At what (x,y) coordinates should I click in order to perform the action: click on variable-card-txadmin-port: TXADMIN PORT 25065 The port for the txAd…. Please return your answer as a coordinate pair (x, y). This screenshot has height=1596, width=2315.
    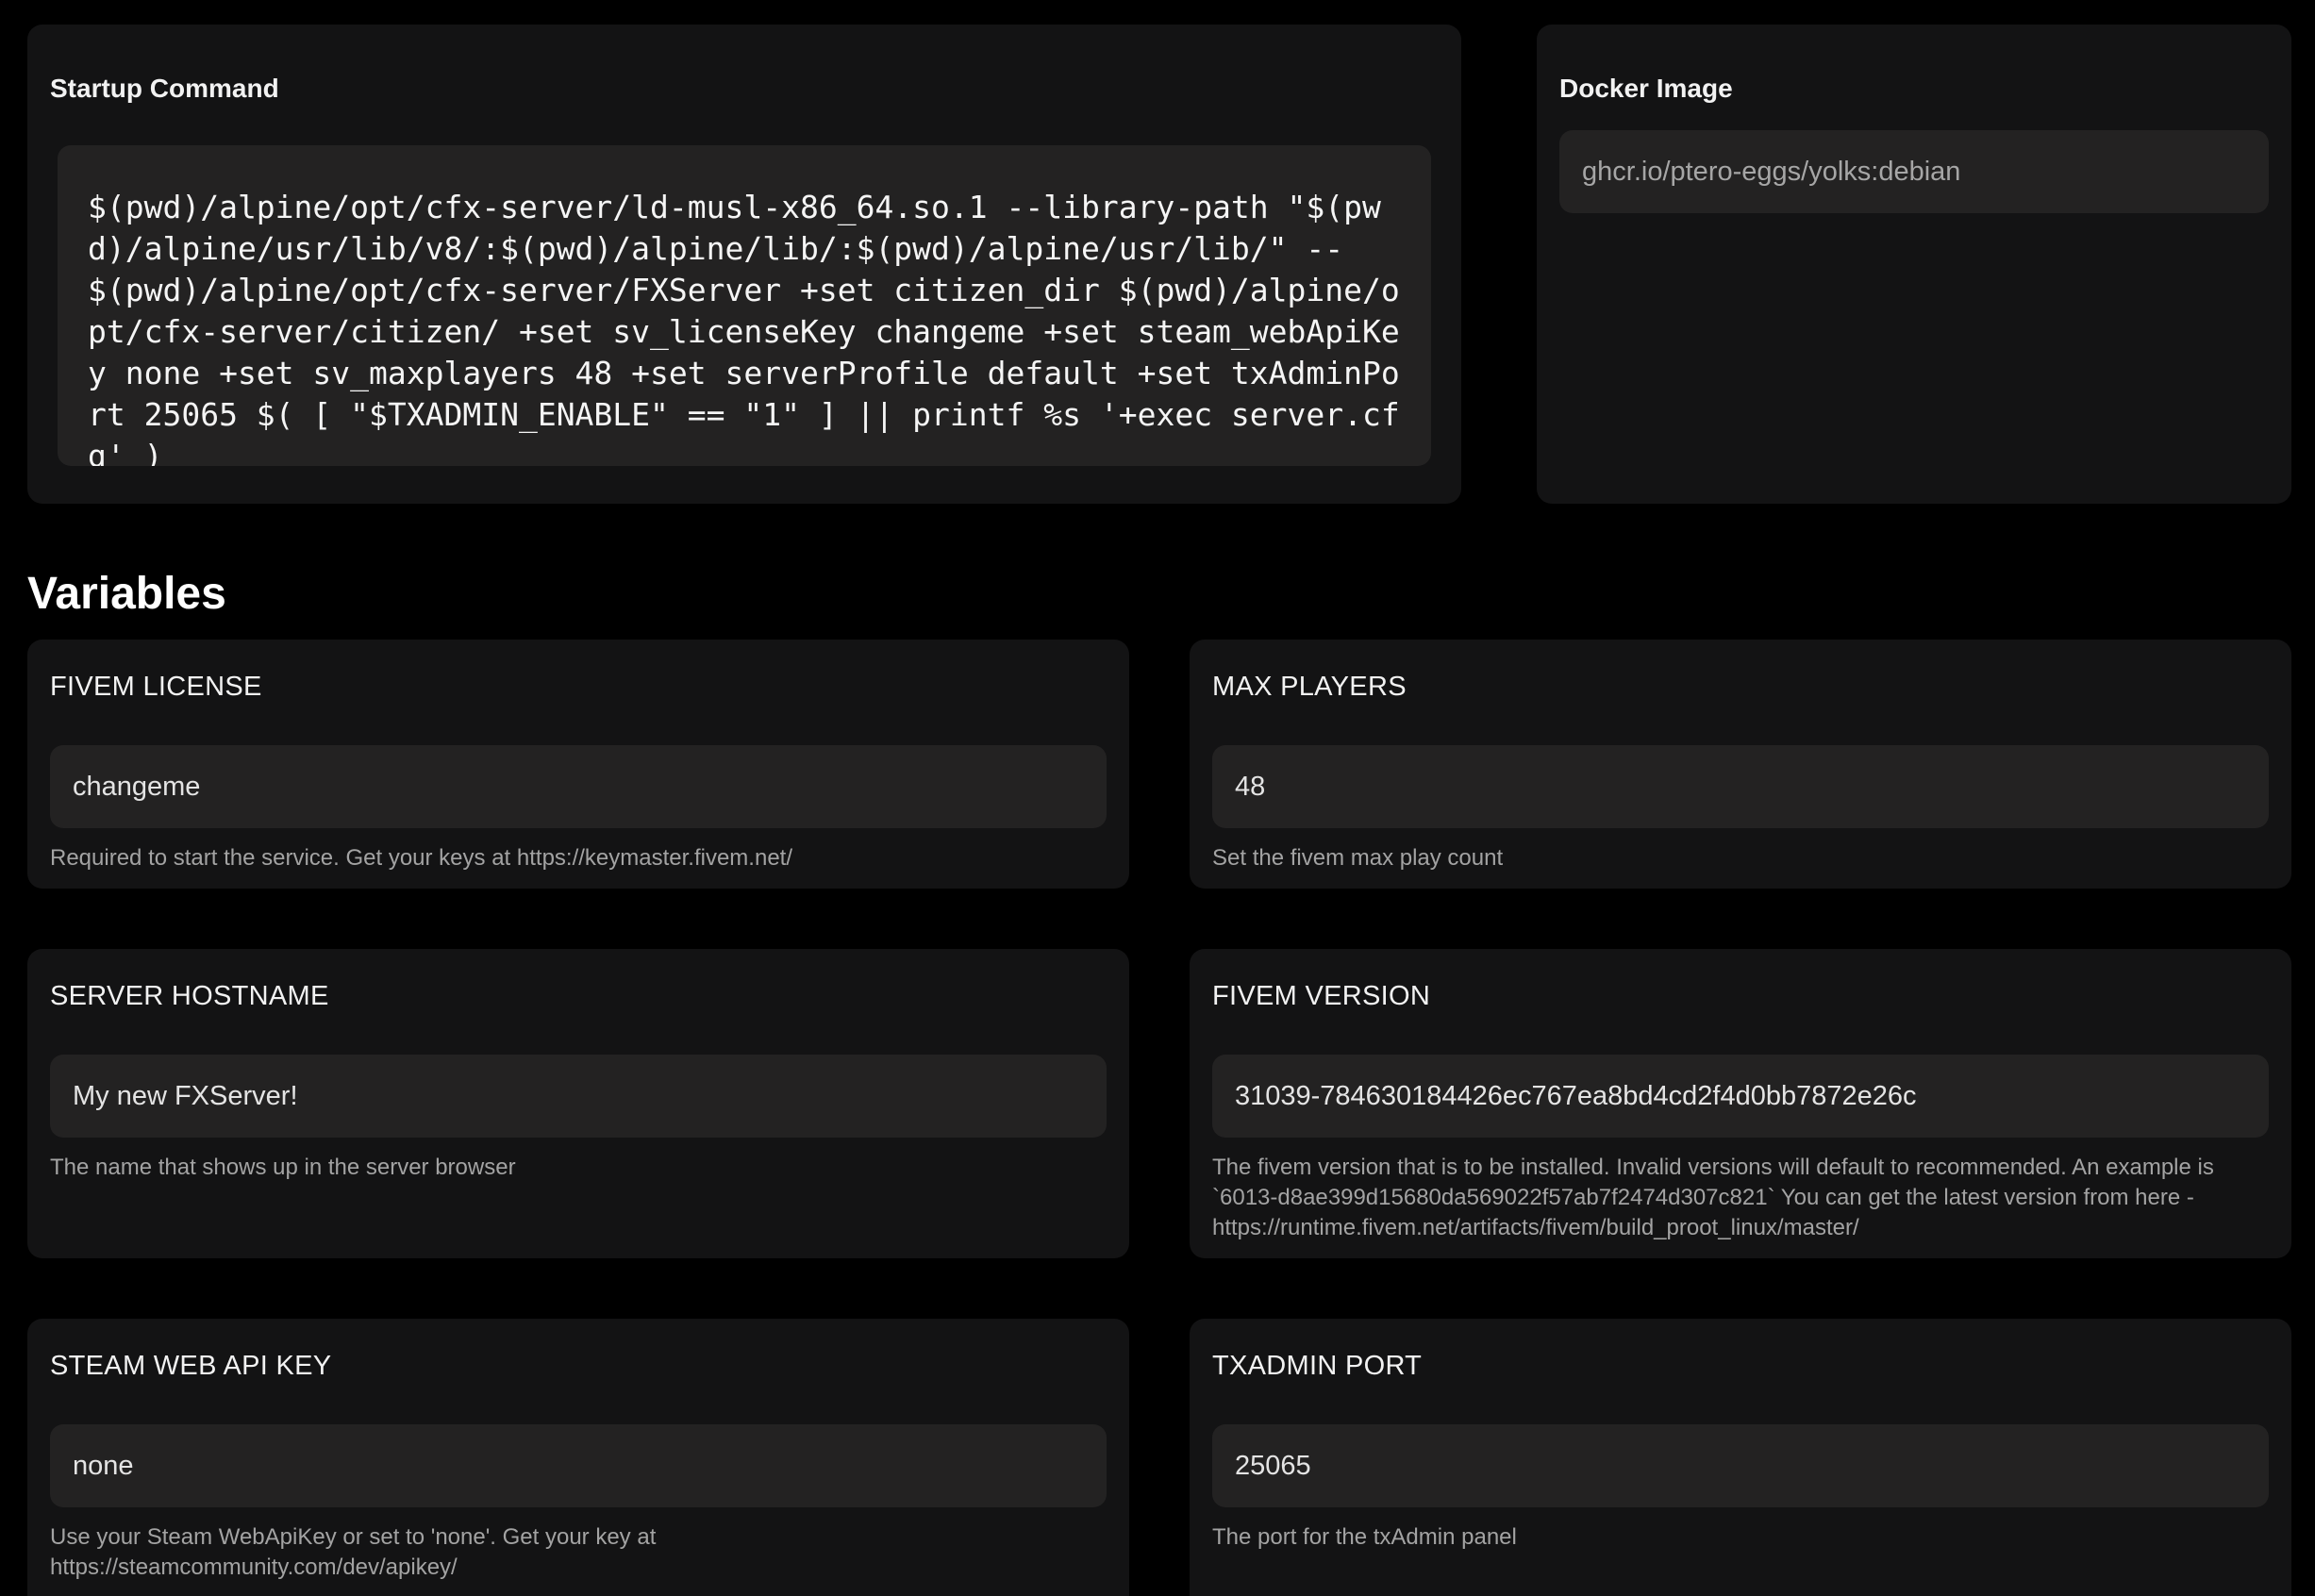
    Looking at the image, I should click on (1741, 1457).